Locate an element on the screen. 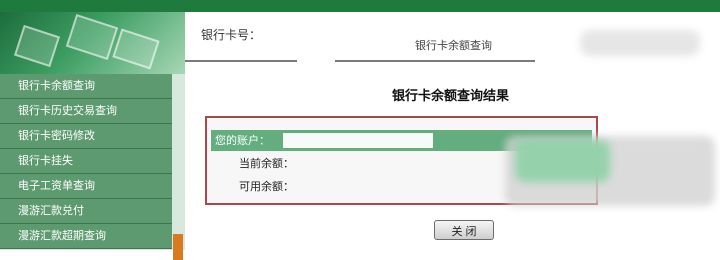  tab-balance-query: 银行卡余额查询 is located at coordinates (453, 45).